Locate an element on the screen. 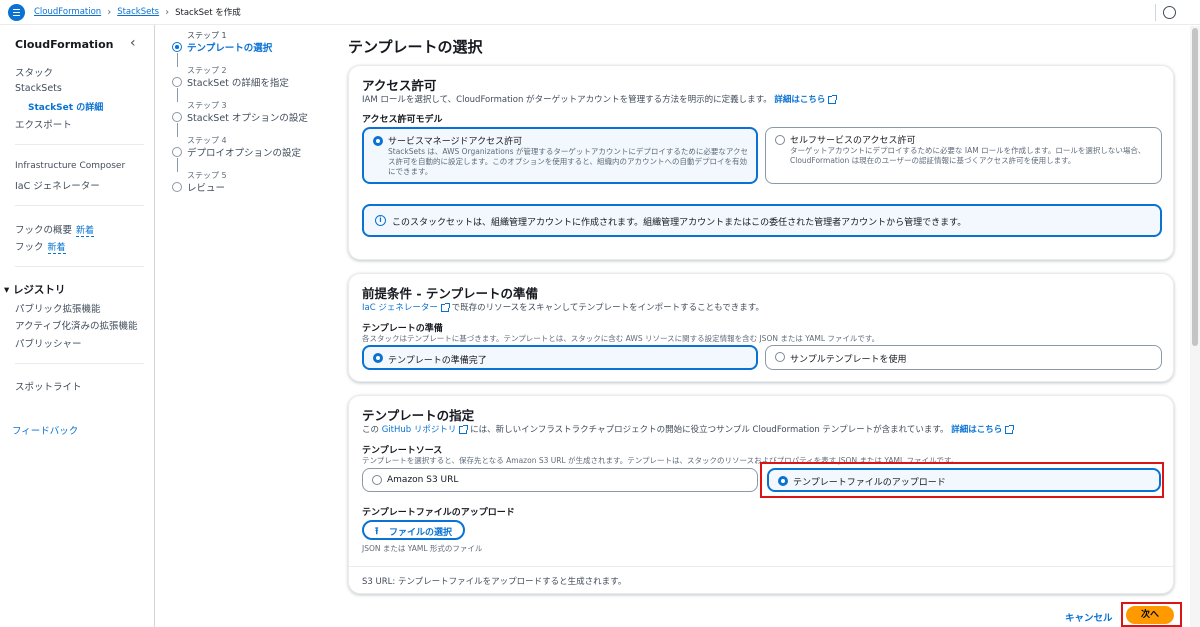 The image size is (1200, 627). info-icon: i is located at coordinates (380, 220).